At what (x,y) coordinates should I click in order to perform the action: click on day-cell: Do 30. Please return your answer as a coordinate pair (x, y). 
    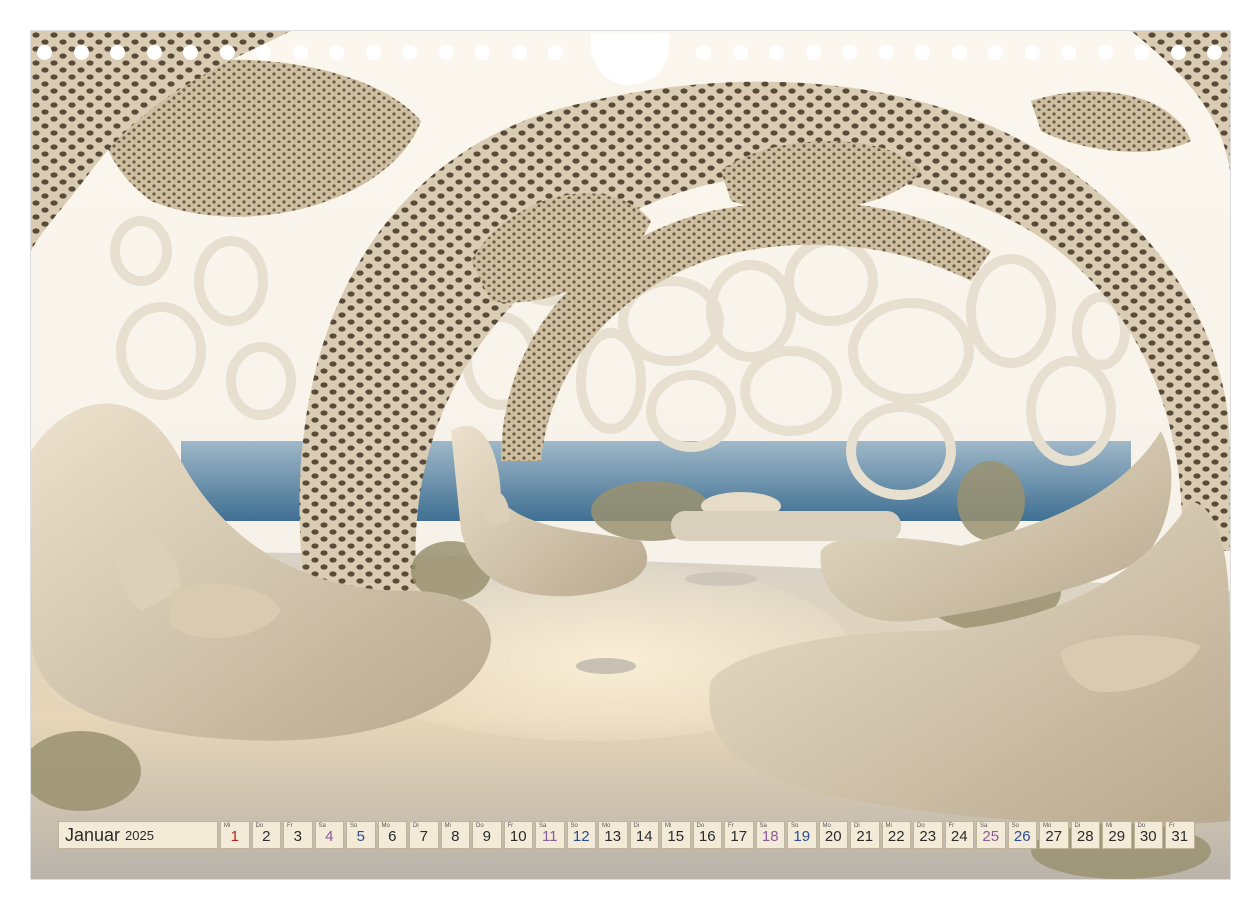
    Looking at the image, I should click on (1148, 835).